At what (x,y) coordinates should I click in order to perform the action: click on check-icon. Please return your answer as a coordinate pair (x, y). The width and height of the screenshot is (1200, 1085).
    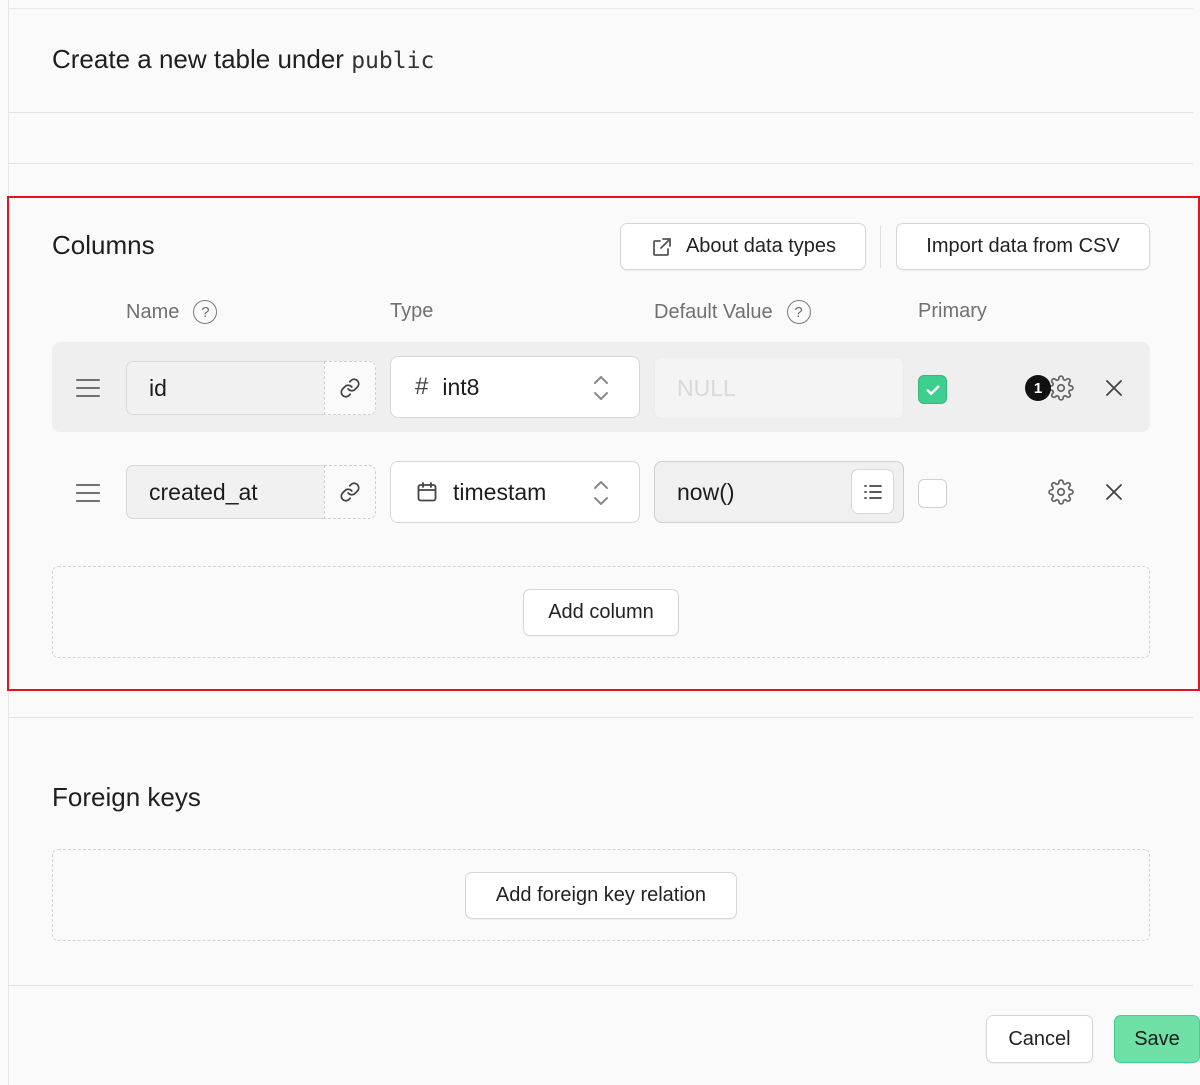
    Looking at the image, I should click on (932, 389).